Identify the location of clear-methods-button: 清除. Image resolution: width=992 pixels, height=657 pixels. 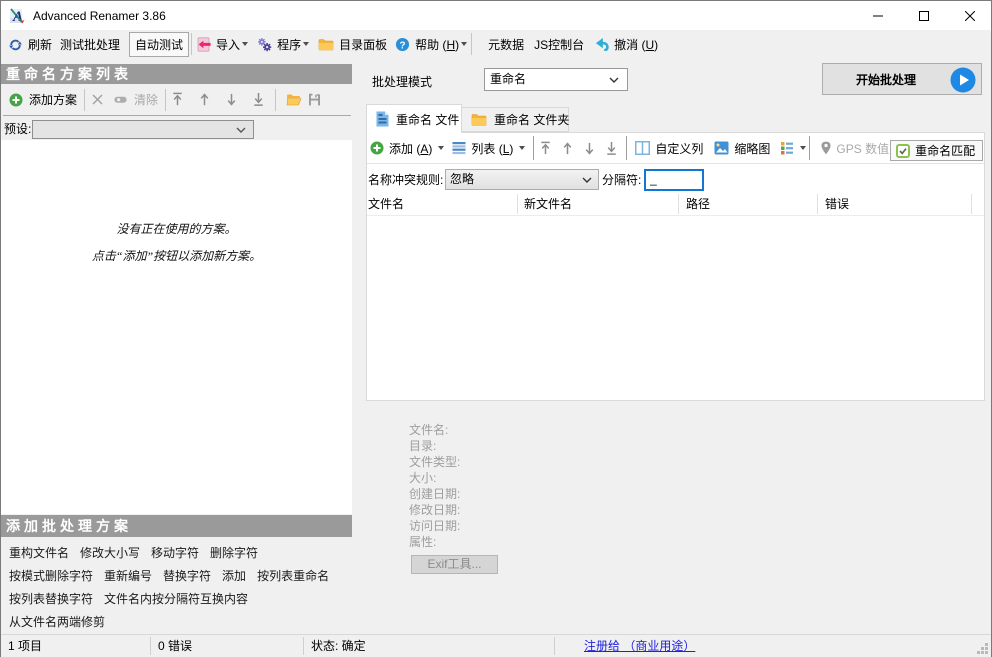
(135, 100).